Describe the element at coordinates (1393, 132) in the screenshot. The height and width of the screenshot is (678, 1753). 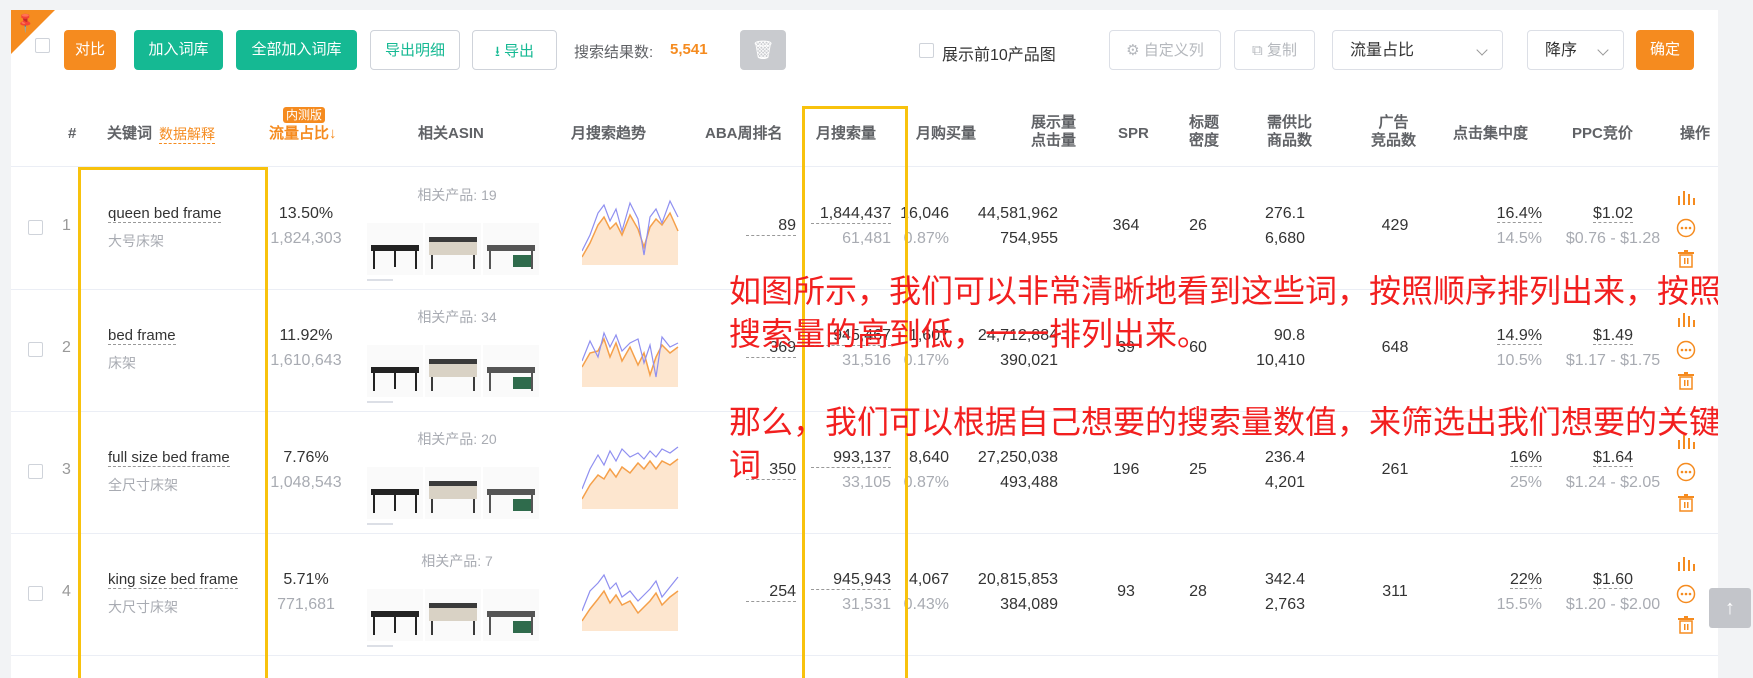
I see `col-ad-competitors: 广告 竞品数` at that location.